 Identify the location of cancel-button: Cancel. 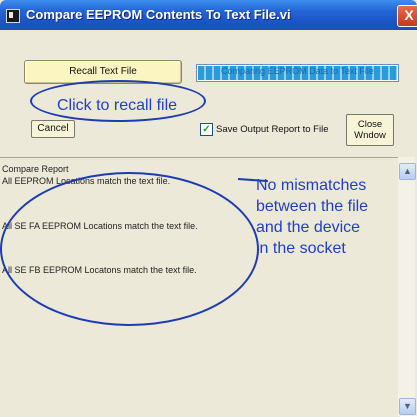
(53, 129).